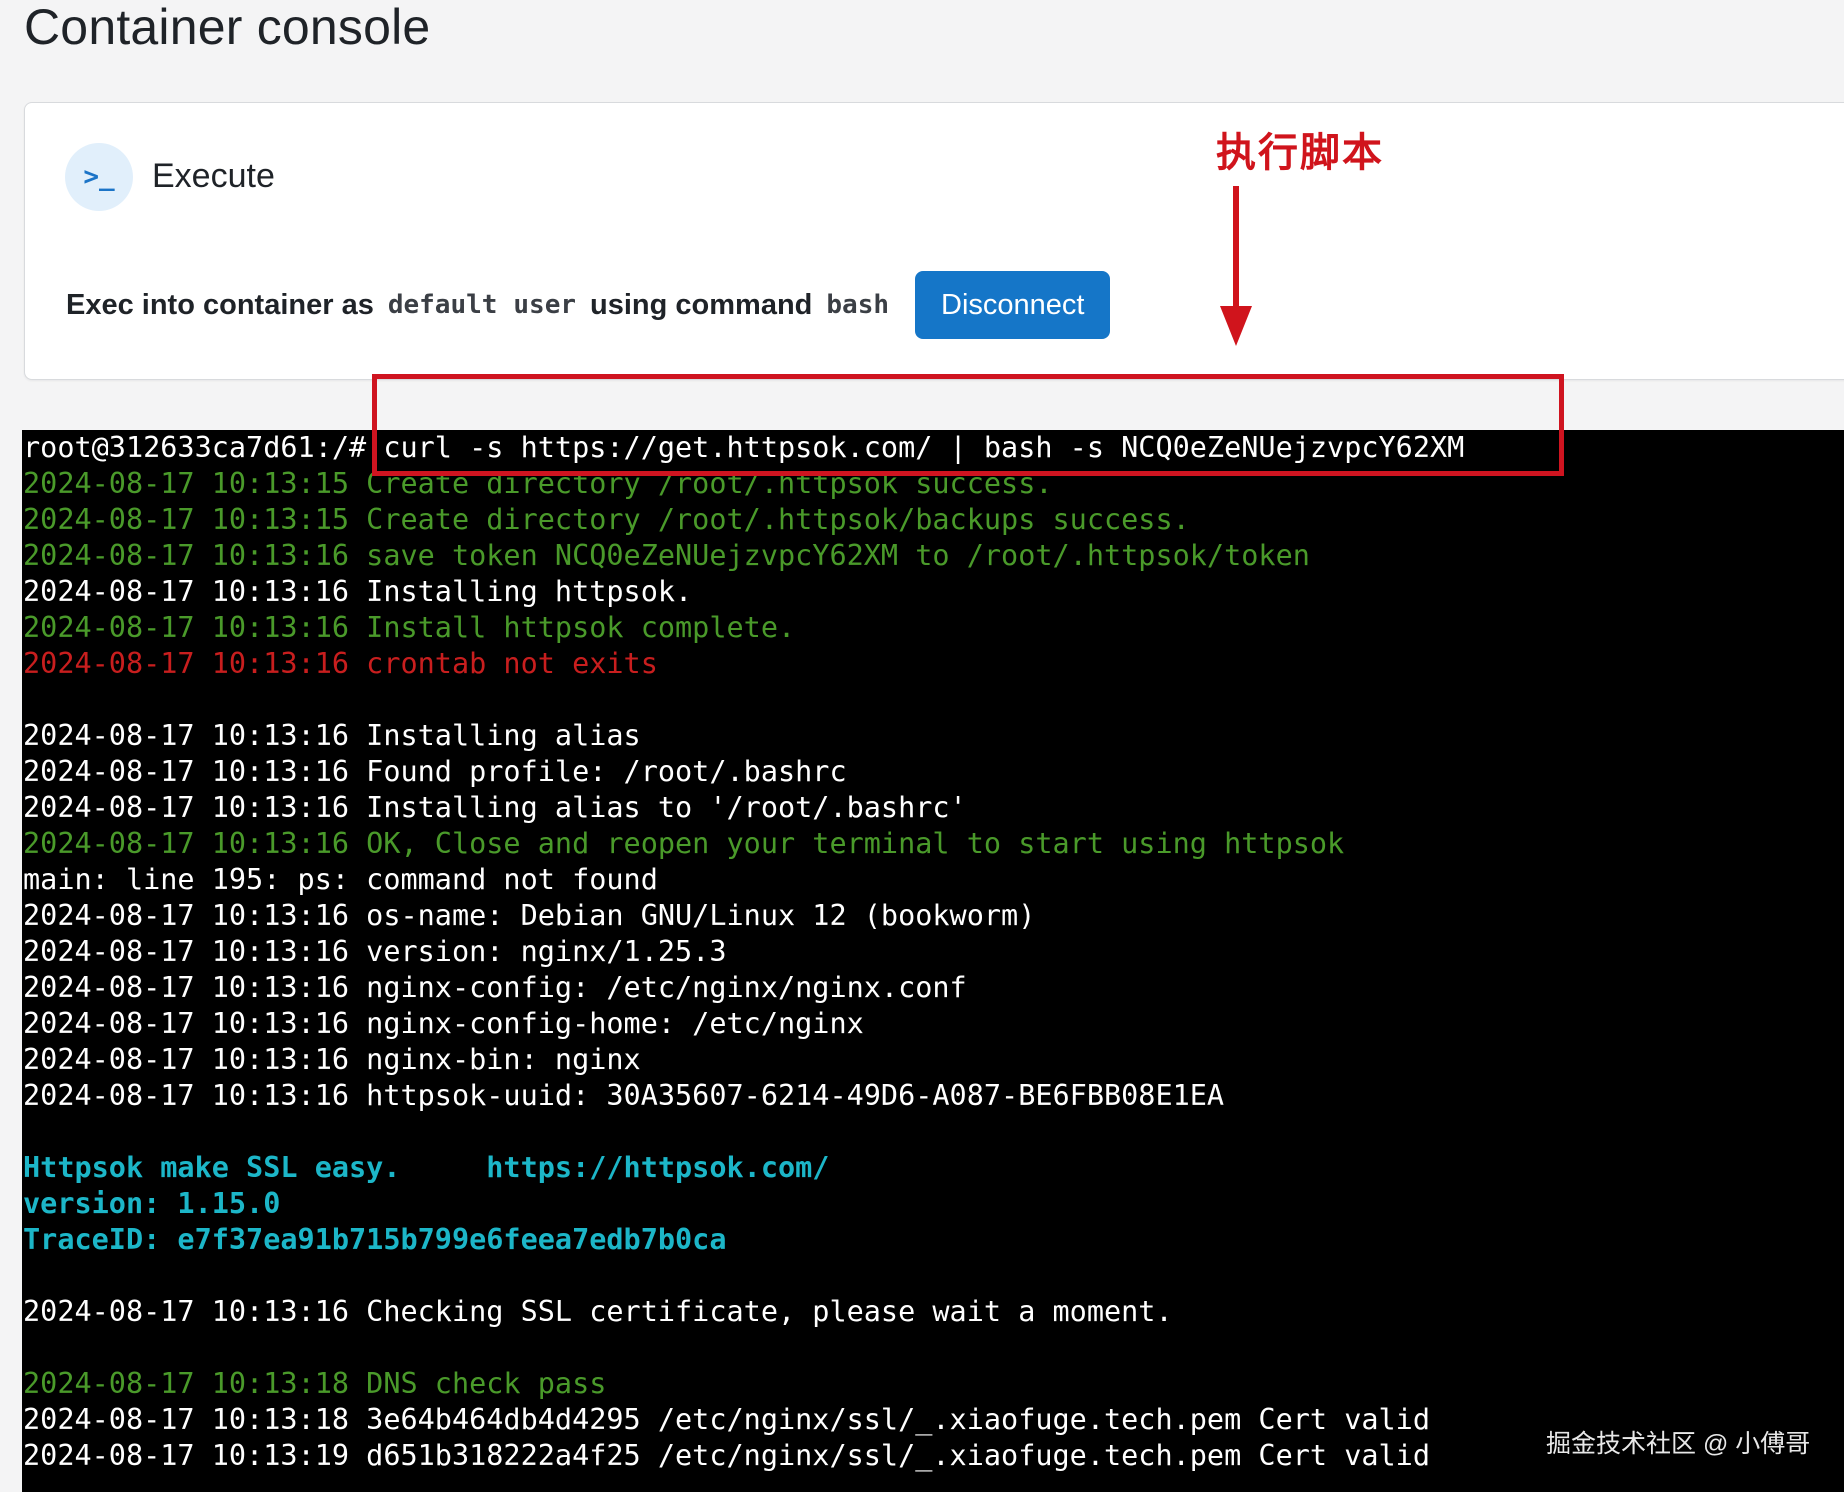  Describe the element at coordinates (315, 1383) in the screenshot. I see `terminal-line: 2024-08-17 10:13:18 DNS check pass` at that location.